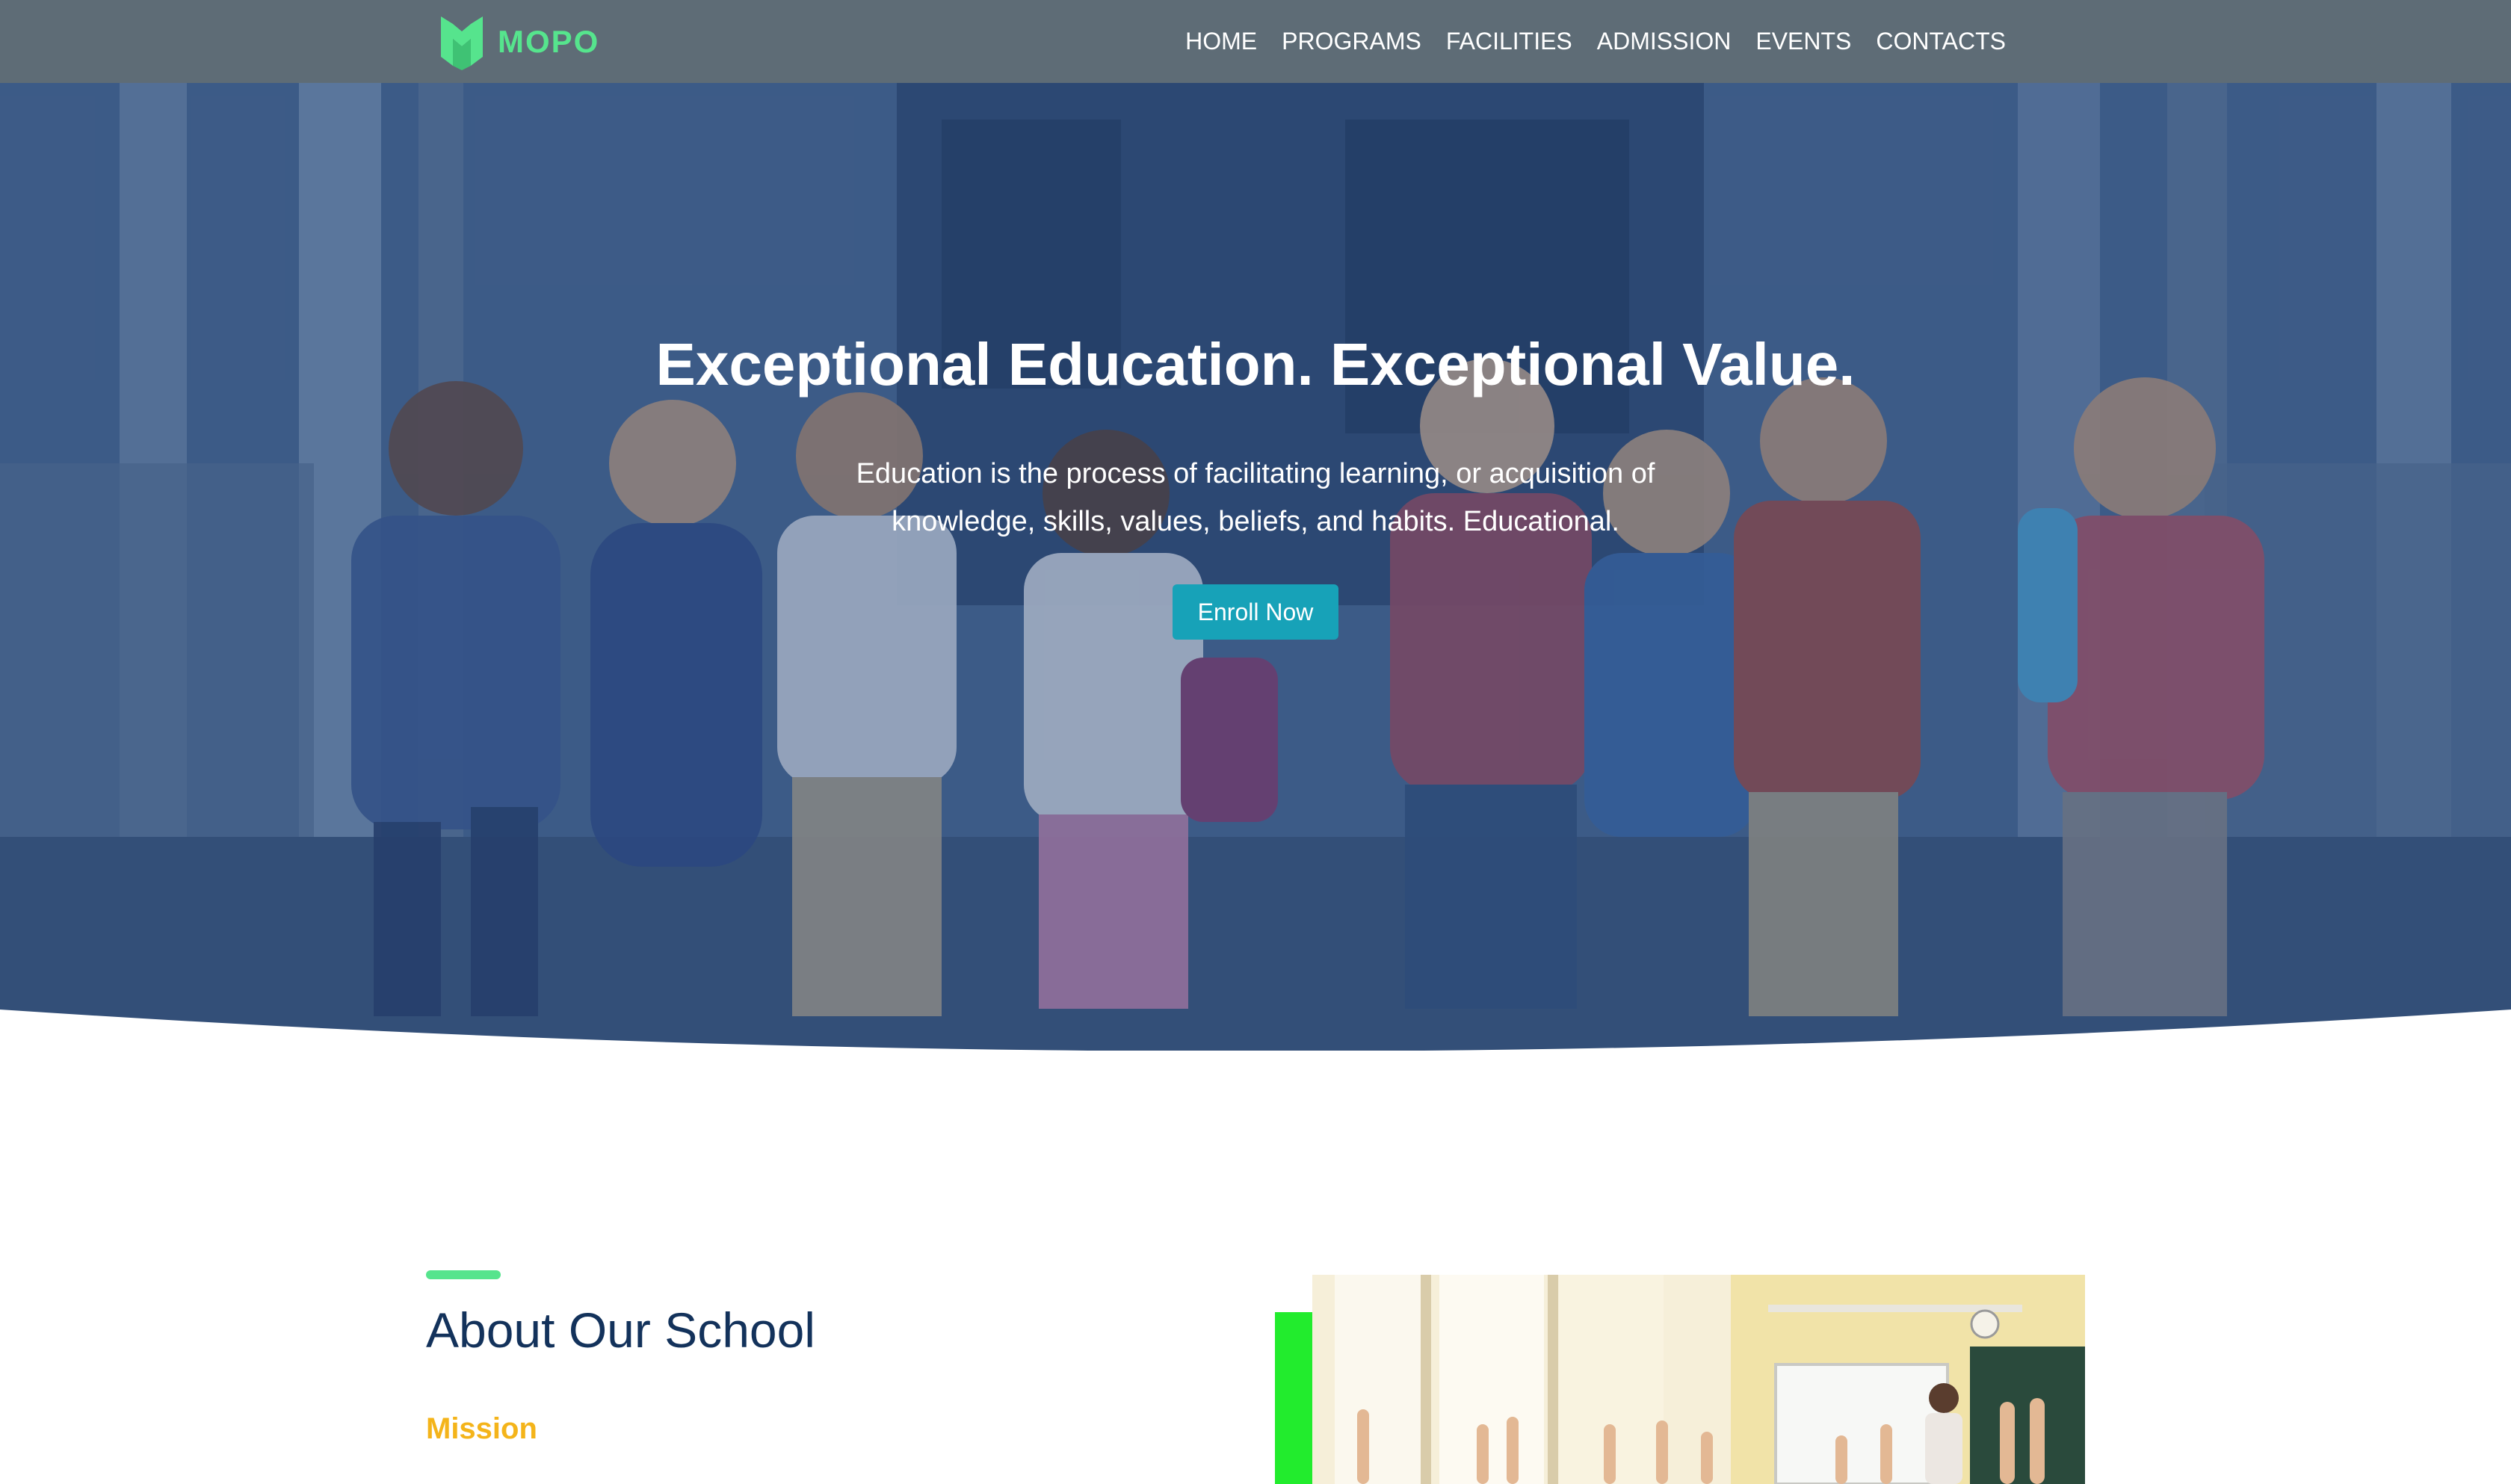  What do you see at coordinates (1803, 41) in the screenshot?
I see `nav-item-events: EVENTS` at bounding box center [1803, 41].